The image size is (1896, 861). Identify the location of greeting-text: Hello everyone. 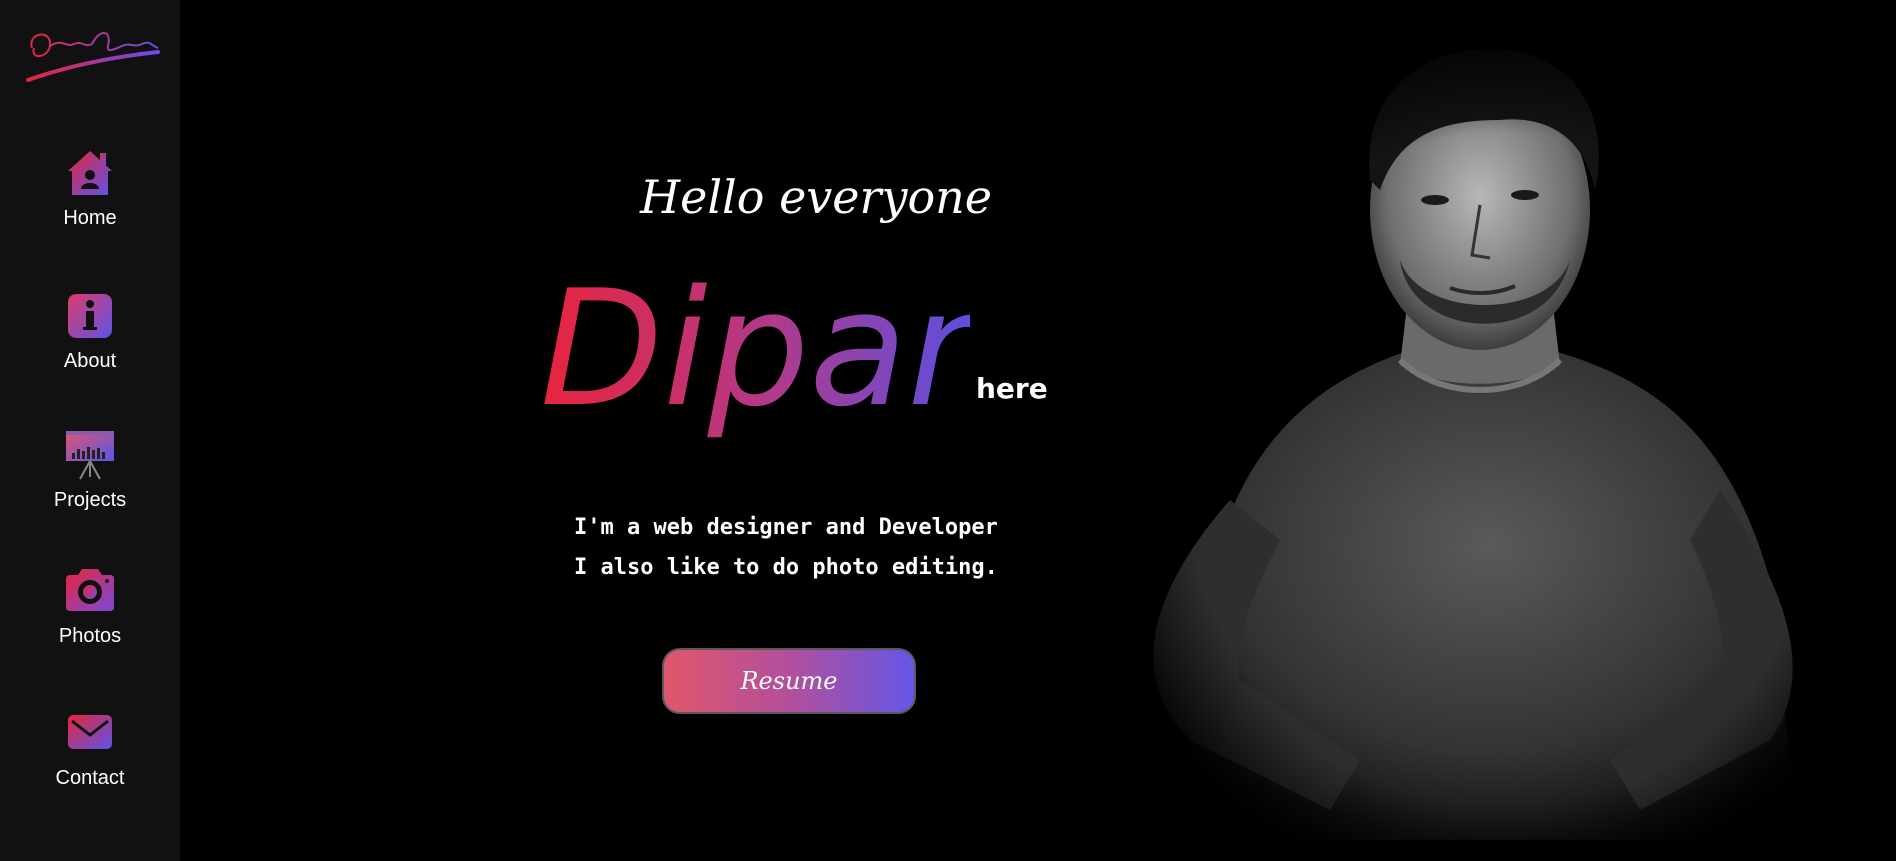
(816, 197).